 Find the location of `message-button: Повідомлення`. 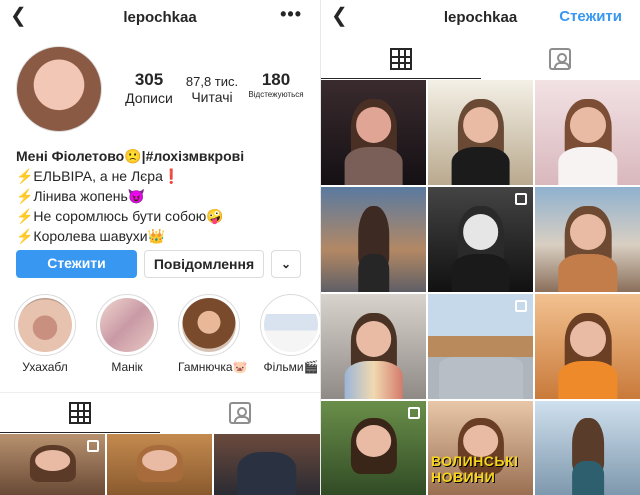

message-button: Повідомлення is located at coordinates (204, 264).